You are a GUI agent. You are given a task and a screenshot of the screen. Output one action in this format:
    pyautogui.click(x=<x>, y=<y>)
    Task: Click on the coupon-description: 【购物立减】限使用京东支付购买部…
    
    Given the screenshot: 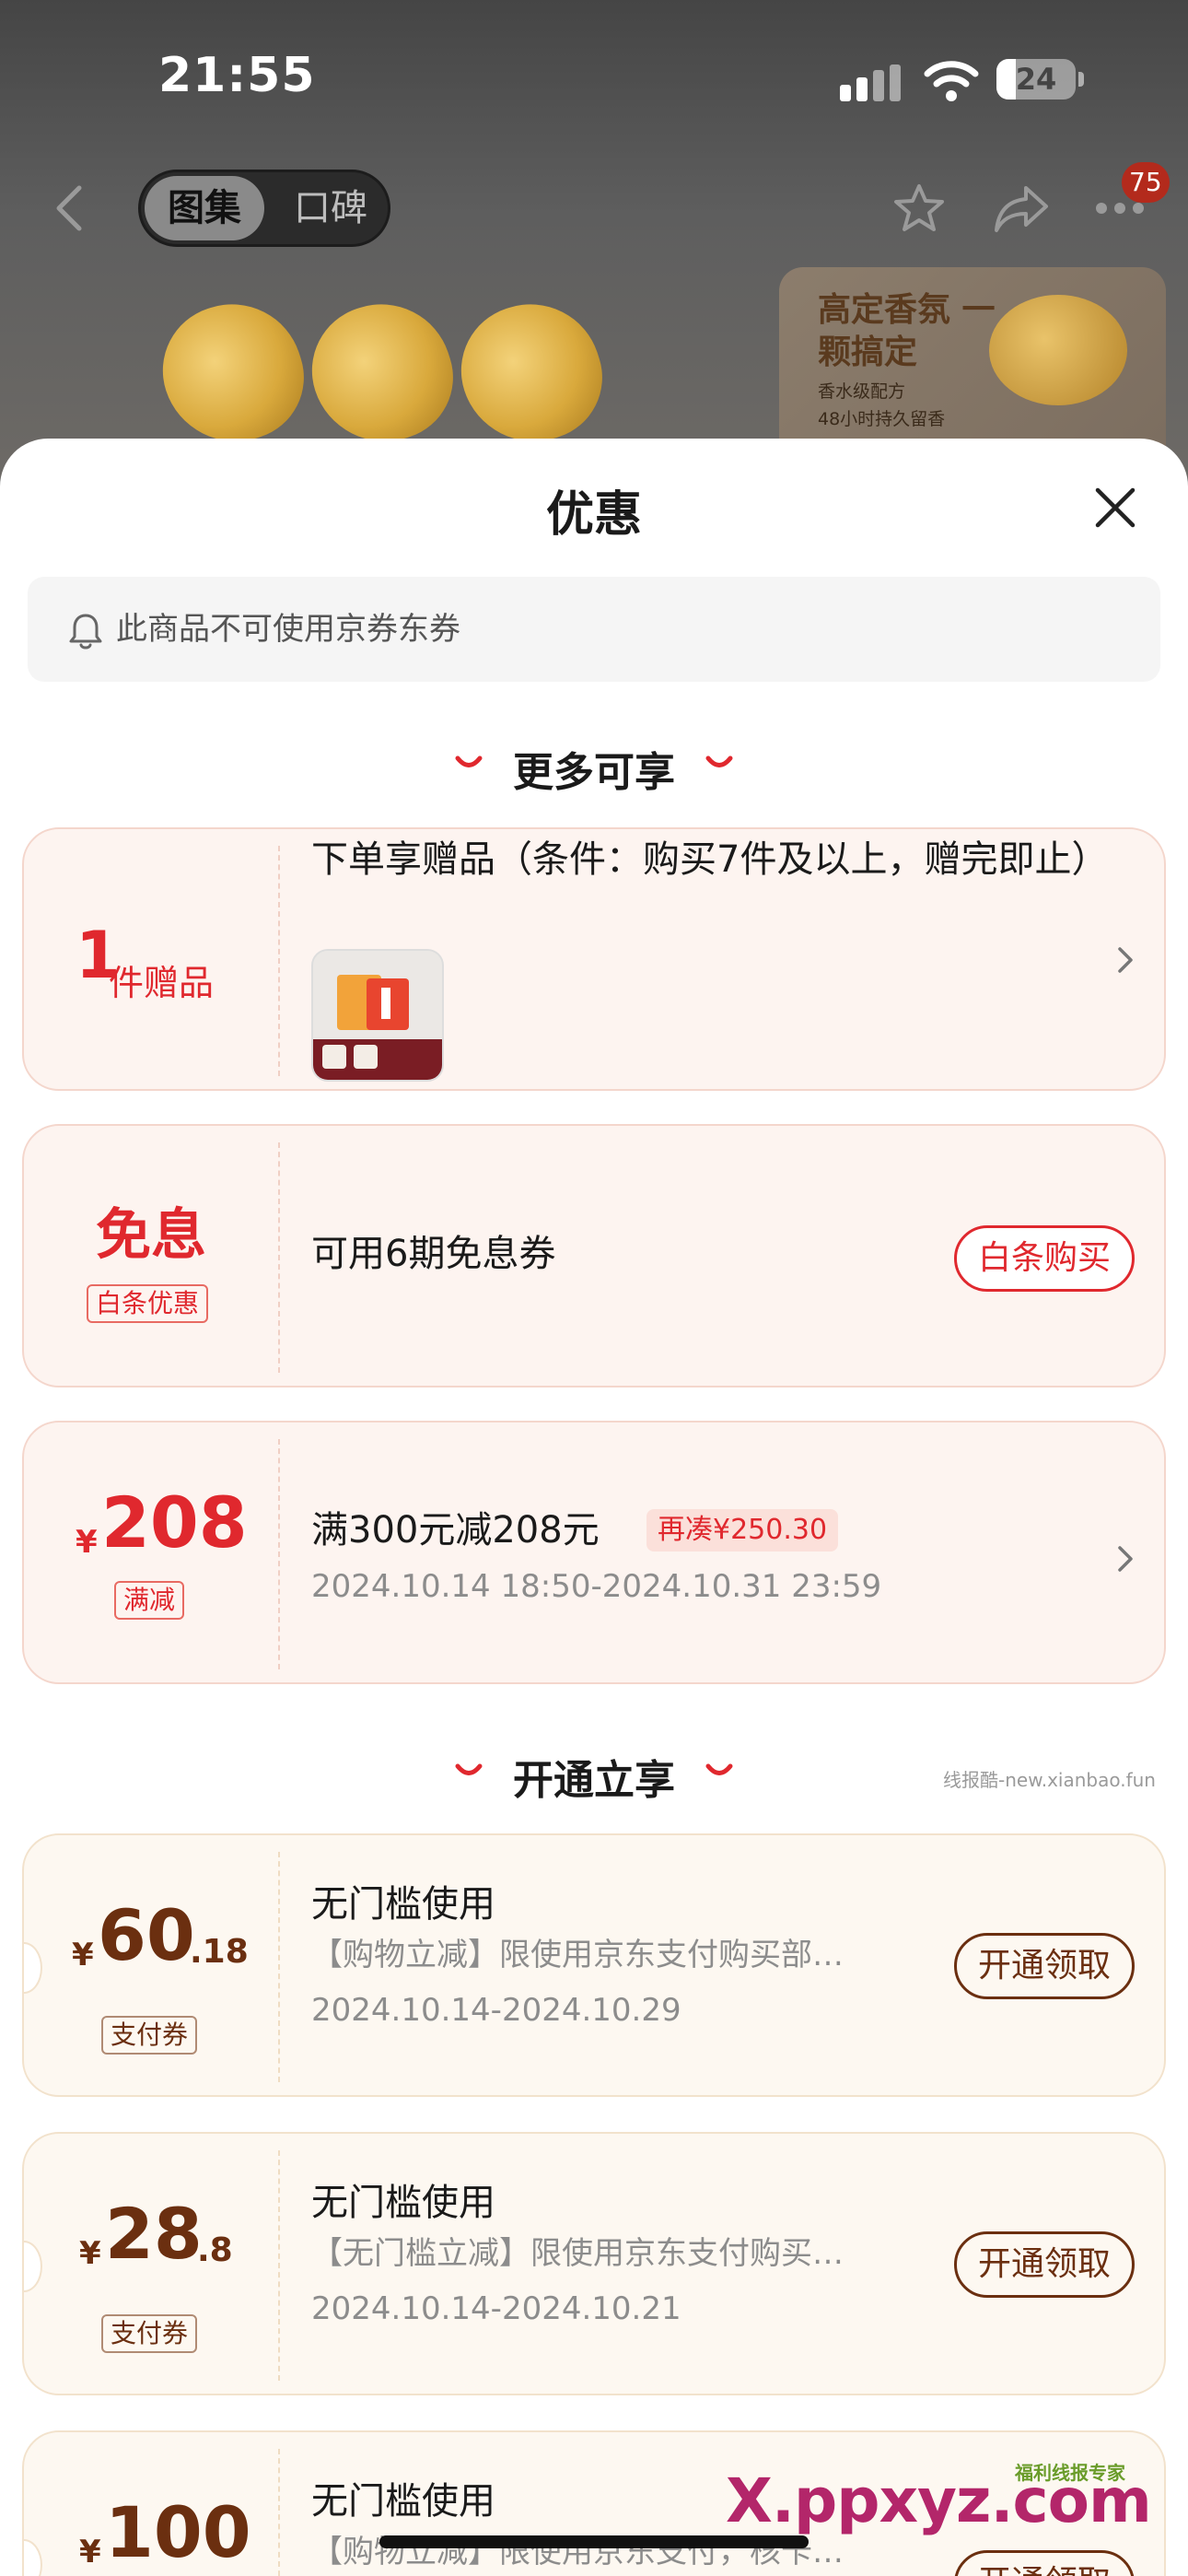 What is the action you would take?
    pyautogui.click(x=577, y=1955)
    